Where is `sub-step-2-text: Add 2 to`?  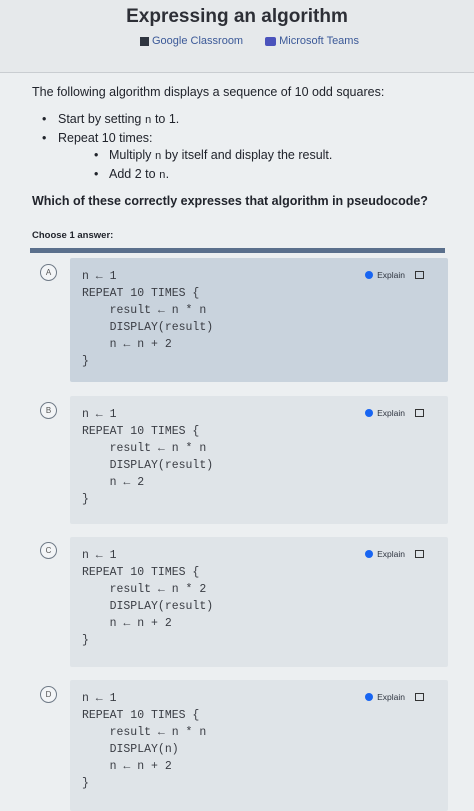
sub-step-2-text: Add 2 to is located at coordinates (134, 174).